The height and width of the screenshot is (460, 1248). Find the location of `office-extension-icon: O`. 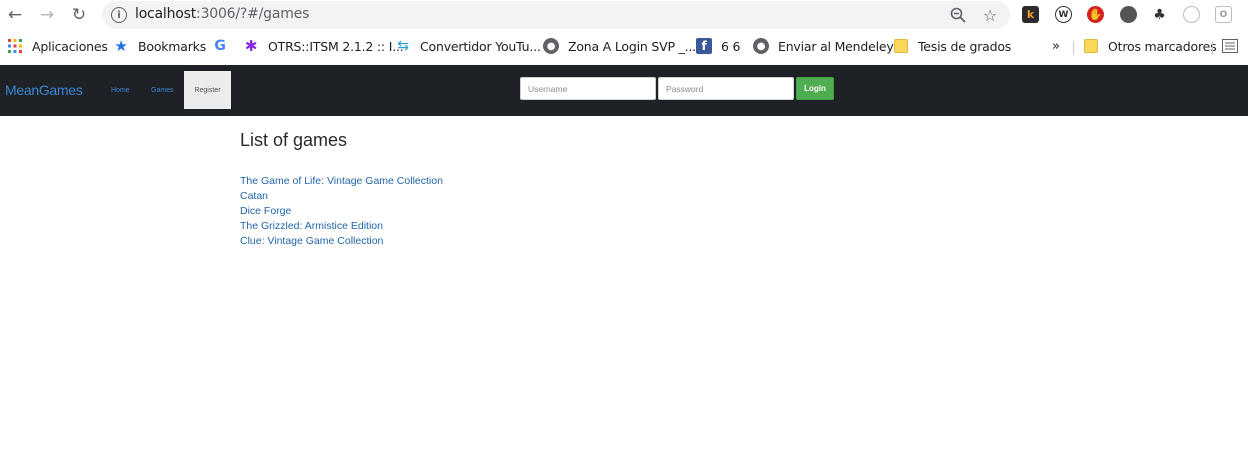

office-extension-icon: O is located at coordinates (1223, 14).